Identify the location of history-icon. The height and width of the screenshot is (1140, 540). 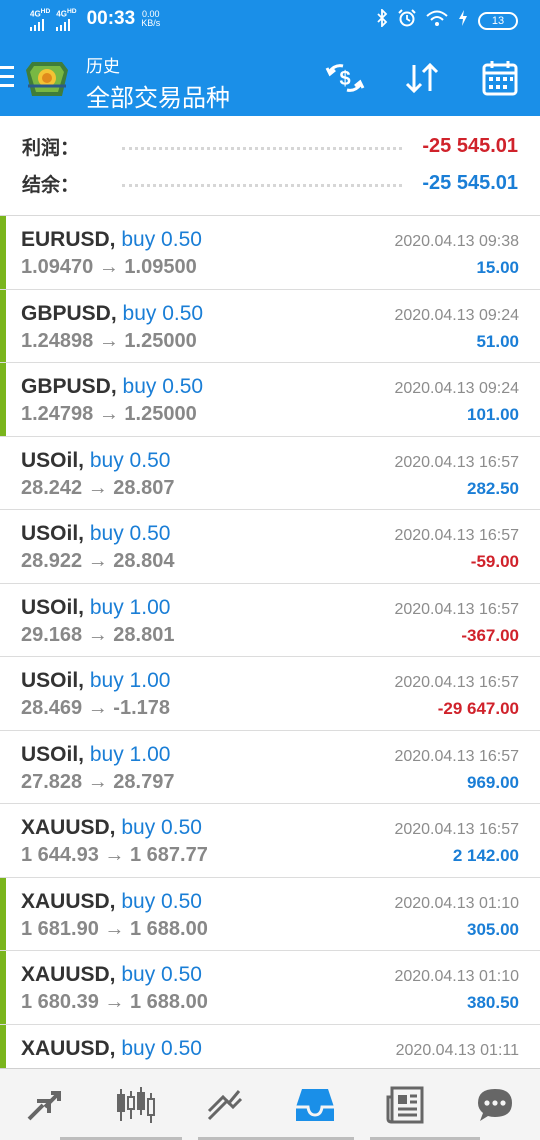
(315, 1104).